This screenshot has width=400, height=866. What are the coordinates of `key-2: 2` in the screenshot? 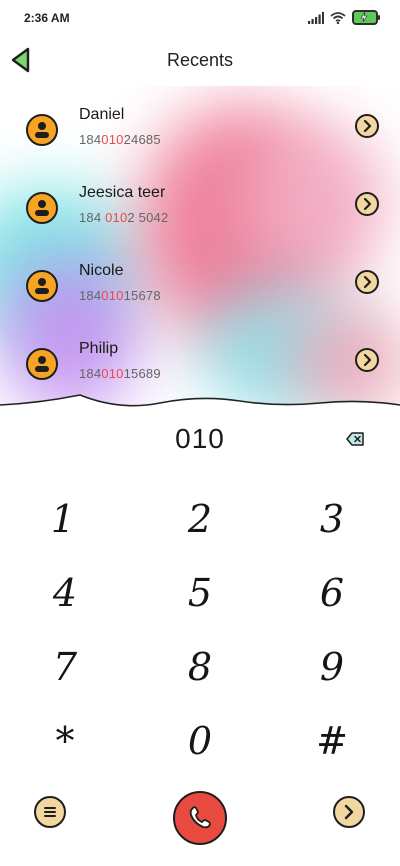 It's located at (200, 519).